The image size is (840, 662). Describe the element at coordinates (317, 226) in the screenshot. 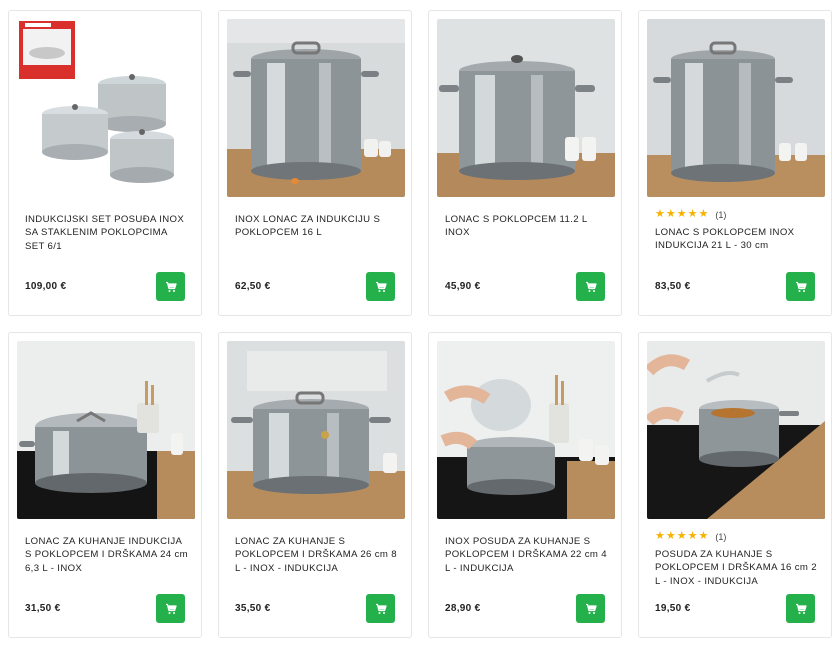

I see `product-title: INOX LONAC ZA INDUKCIJU S POKLOPCEM 16 L` at that location.